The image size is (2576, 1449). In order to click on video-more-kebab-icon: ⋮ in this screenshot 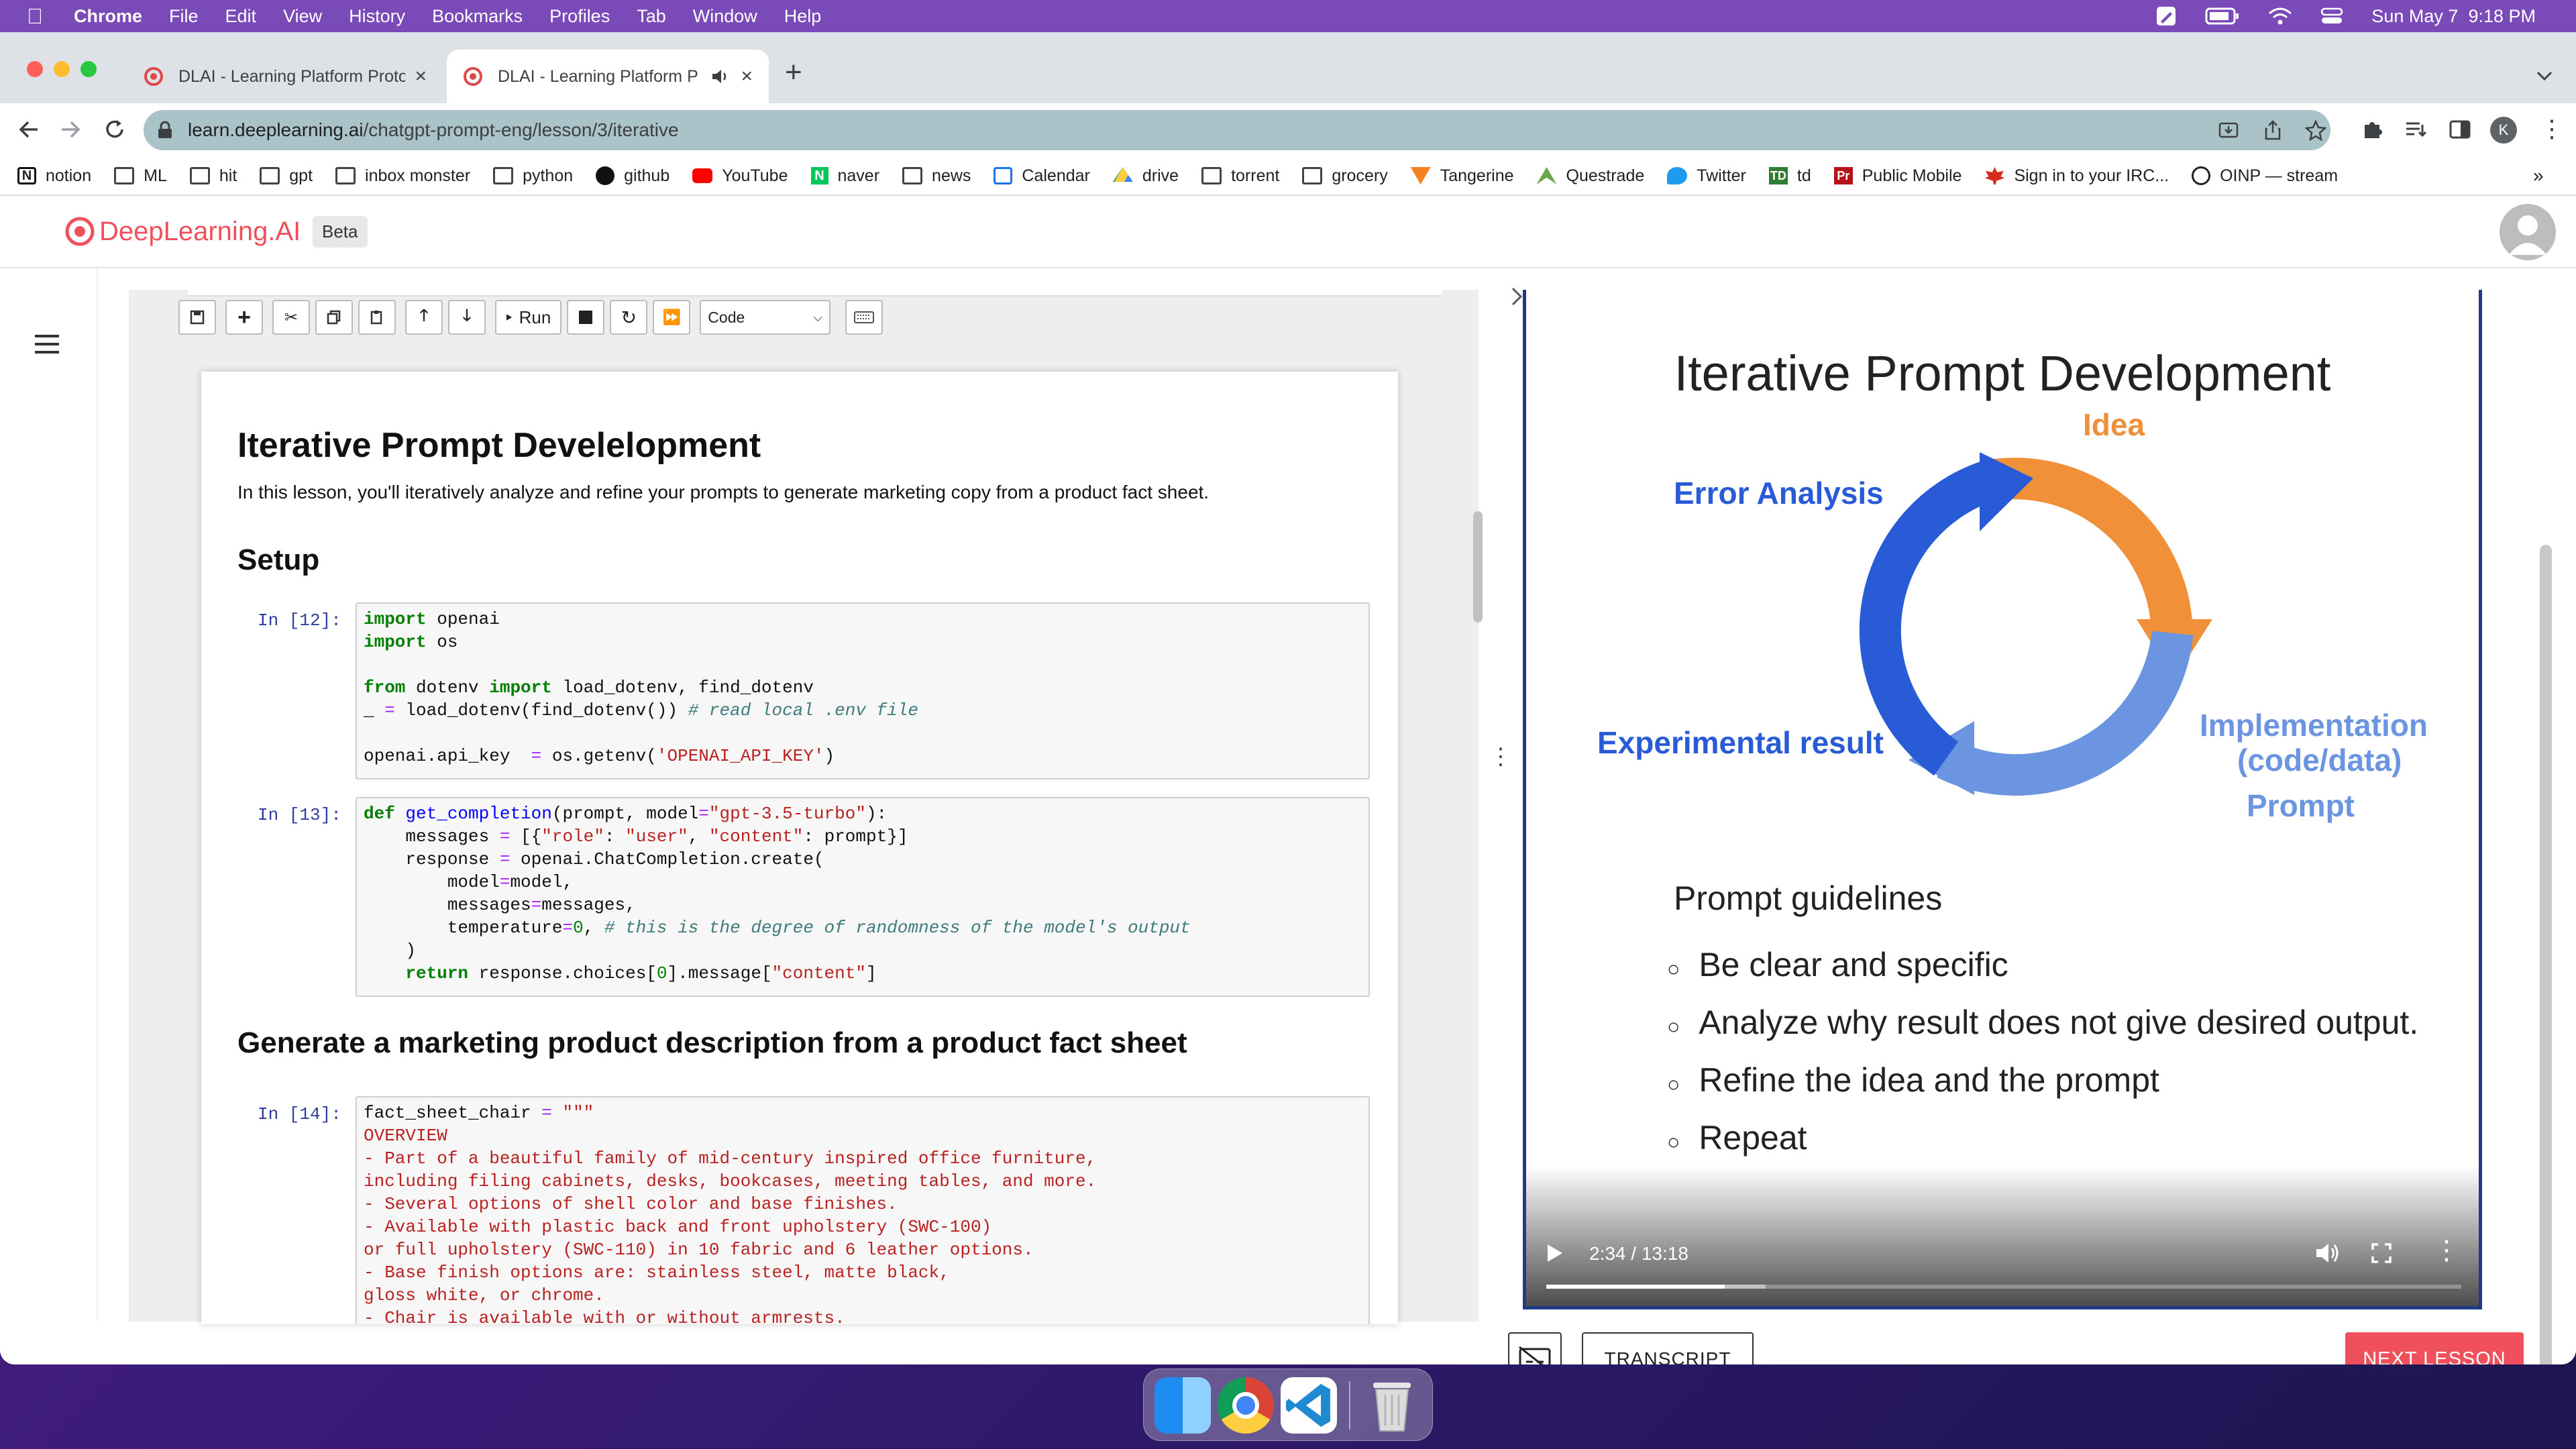, I will do `click(2446, 1250)`.